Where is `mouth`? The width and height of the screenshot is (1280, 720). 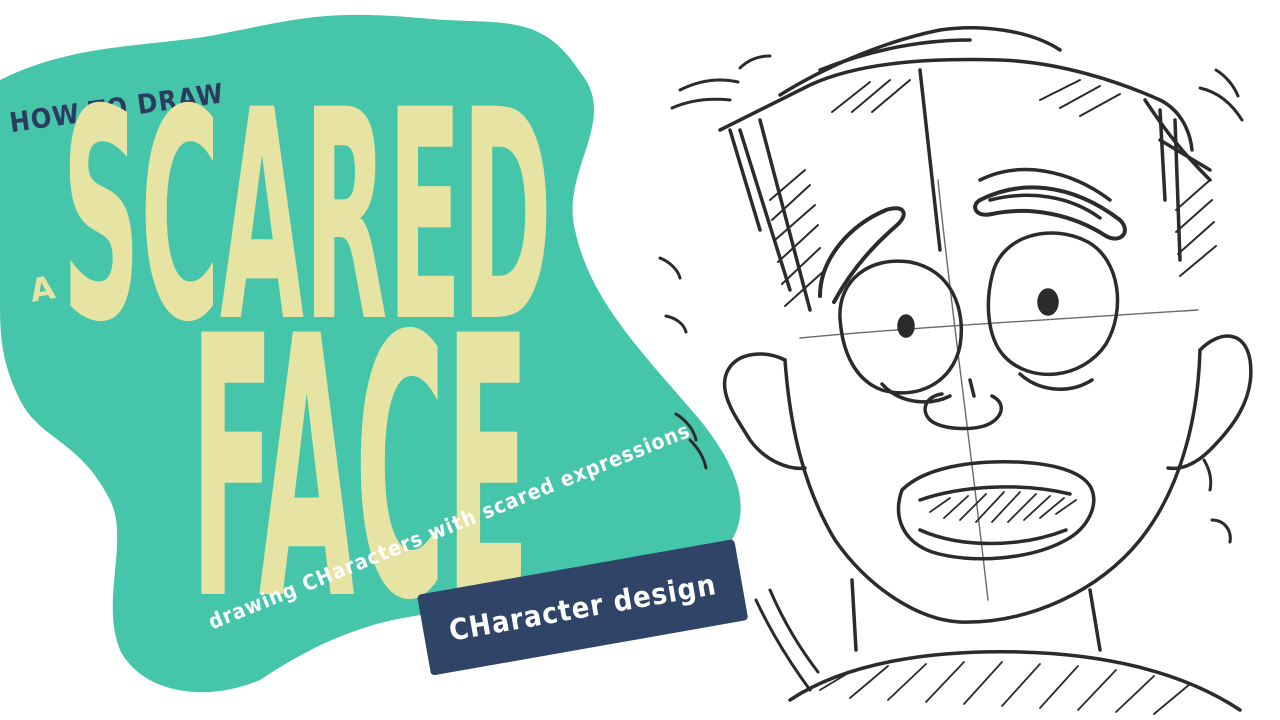
mouth is located at coordinates (996, 510).